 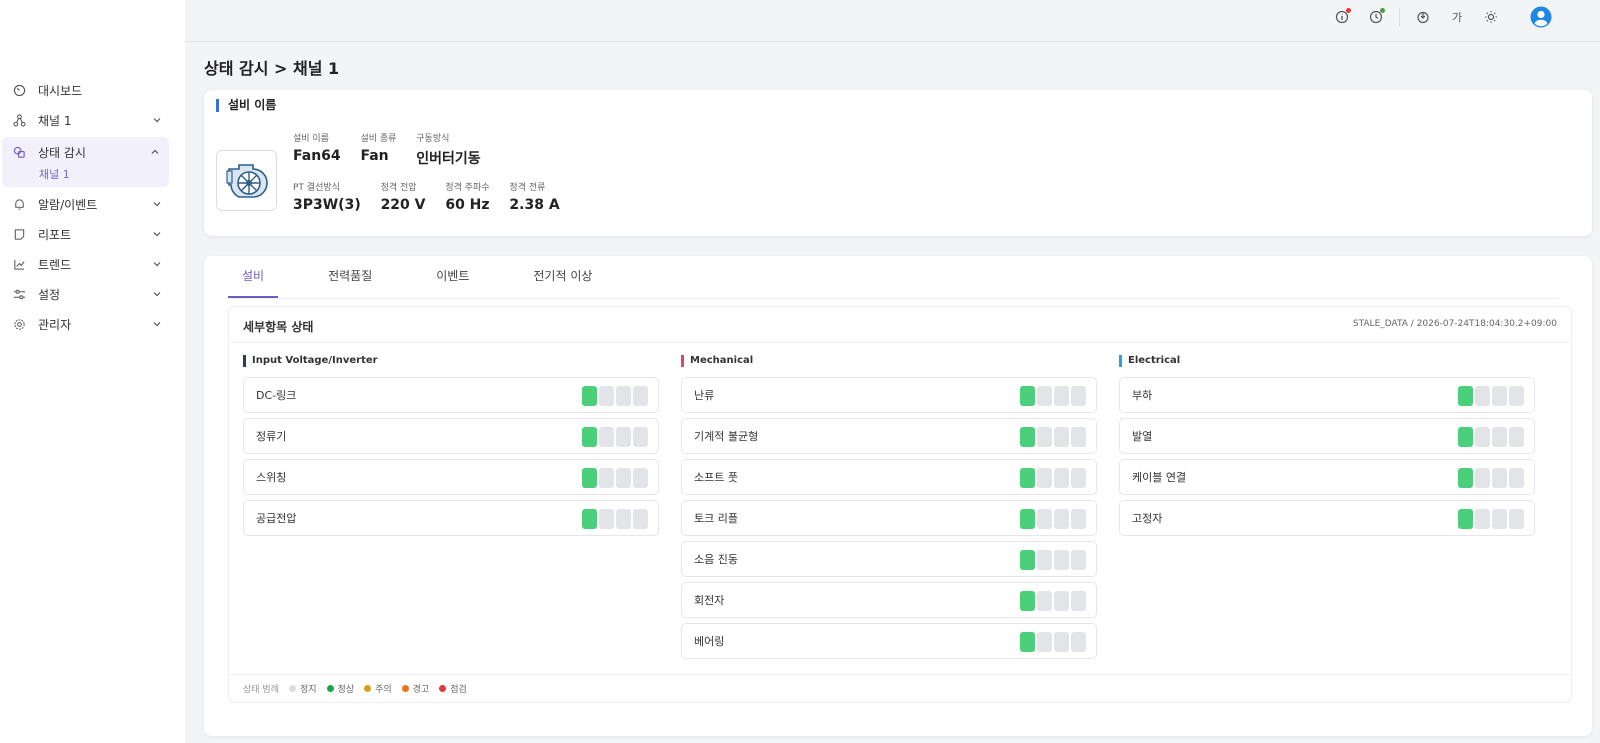 What do you see at coordinates (1376, 17) in the screenshot?
I see `history-icon` at bounding box center [1376, 17].